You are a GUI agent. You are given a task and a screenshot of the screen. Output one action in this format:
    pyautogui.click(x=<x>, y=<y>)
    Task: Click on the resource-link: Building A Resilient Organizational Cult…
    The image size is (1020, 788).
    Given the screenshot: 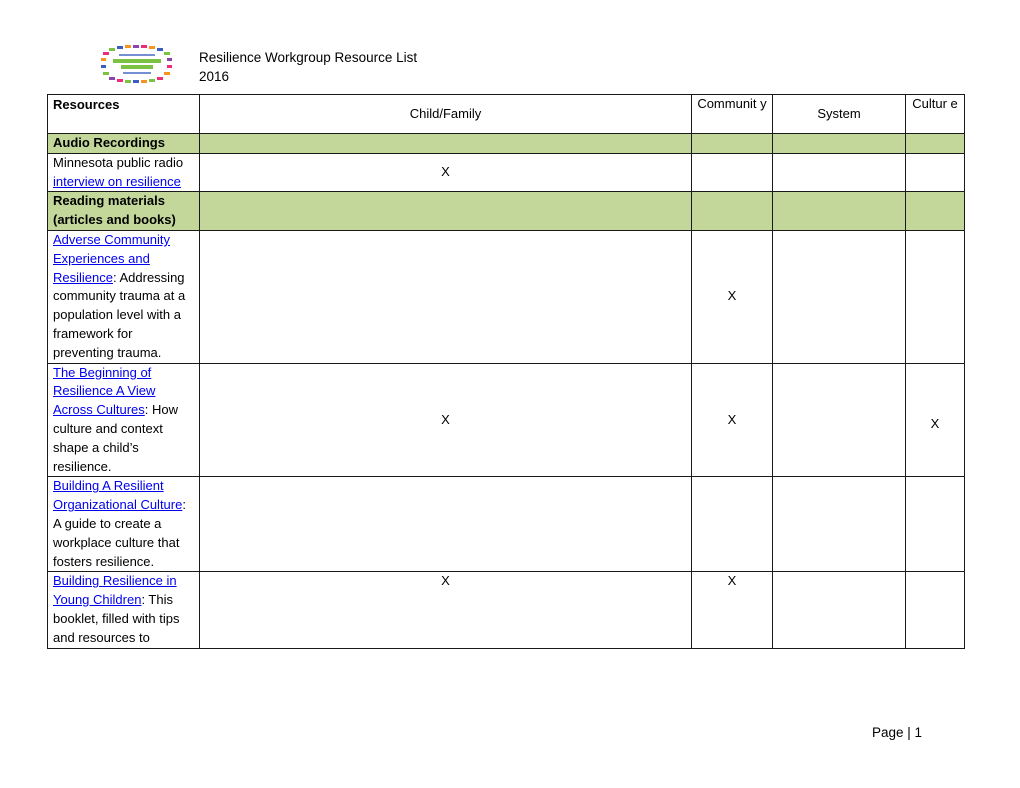 What is the action you would take?
    pyautogui.click(x=117, y=495)
    